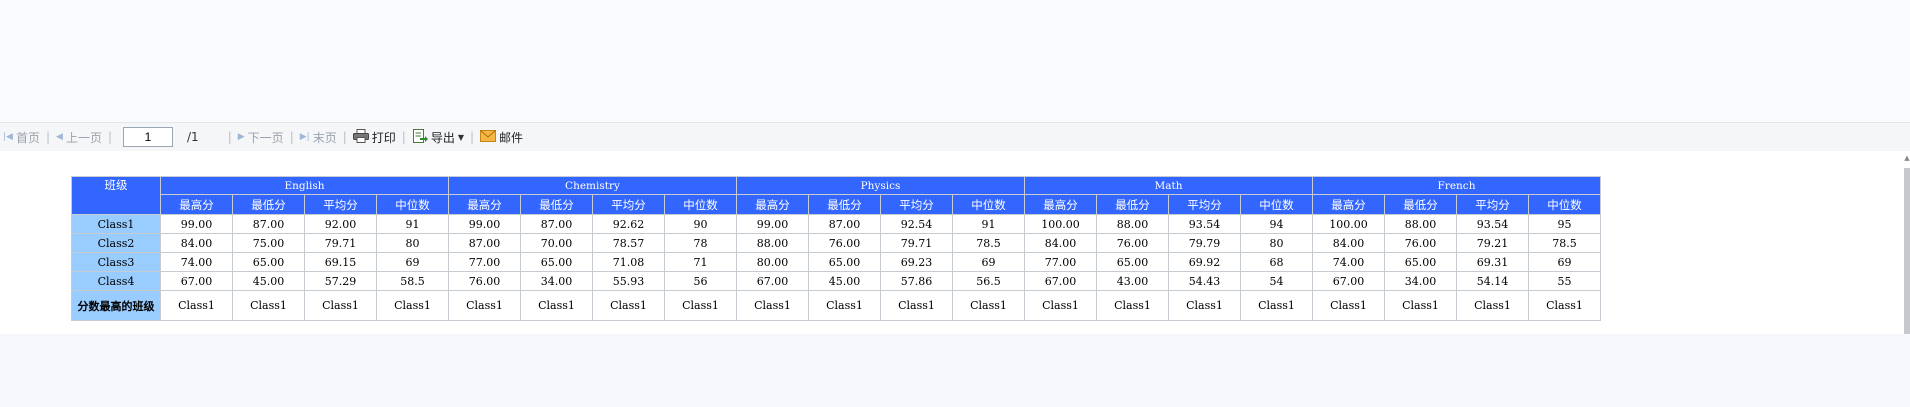 The width and height of the screenshot is (1910, 407). I want to click on mail-button: 邮件, so click(501, 137).